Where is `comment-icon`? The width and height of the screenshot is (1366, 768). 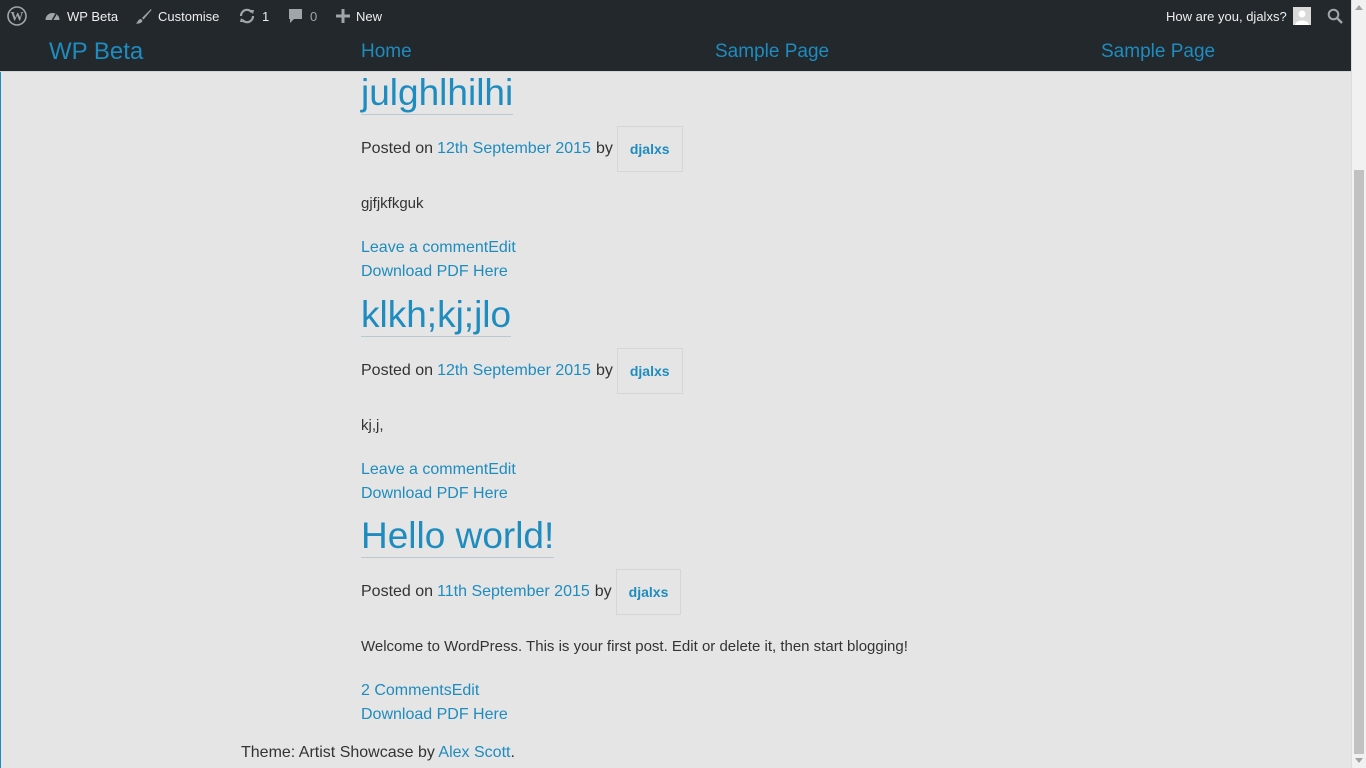
comment-icon is located at coordinates (295, 16).